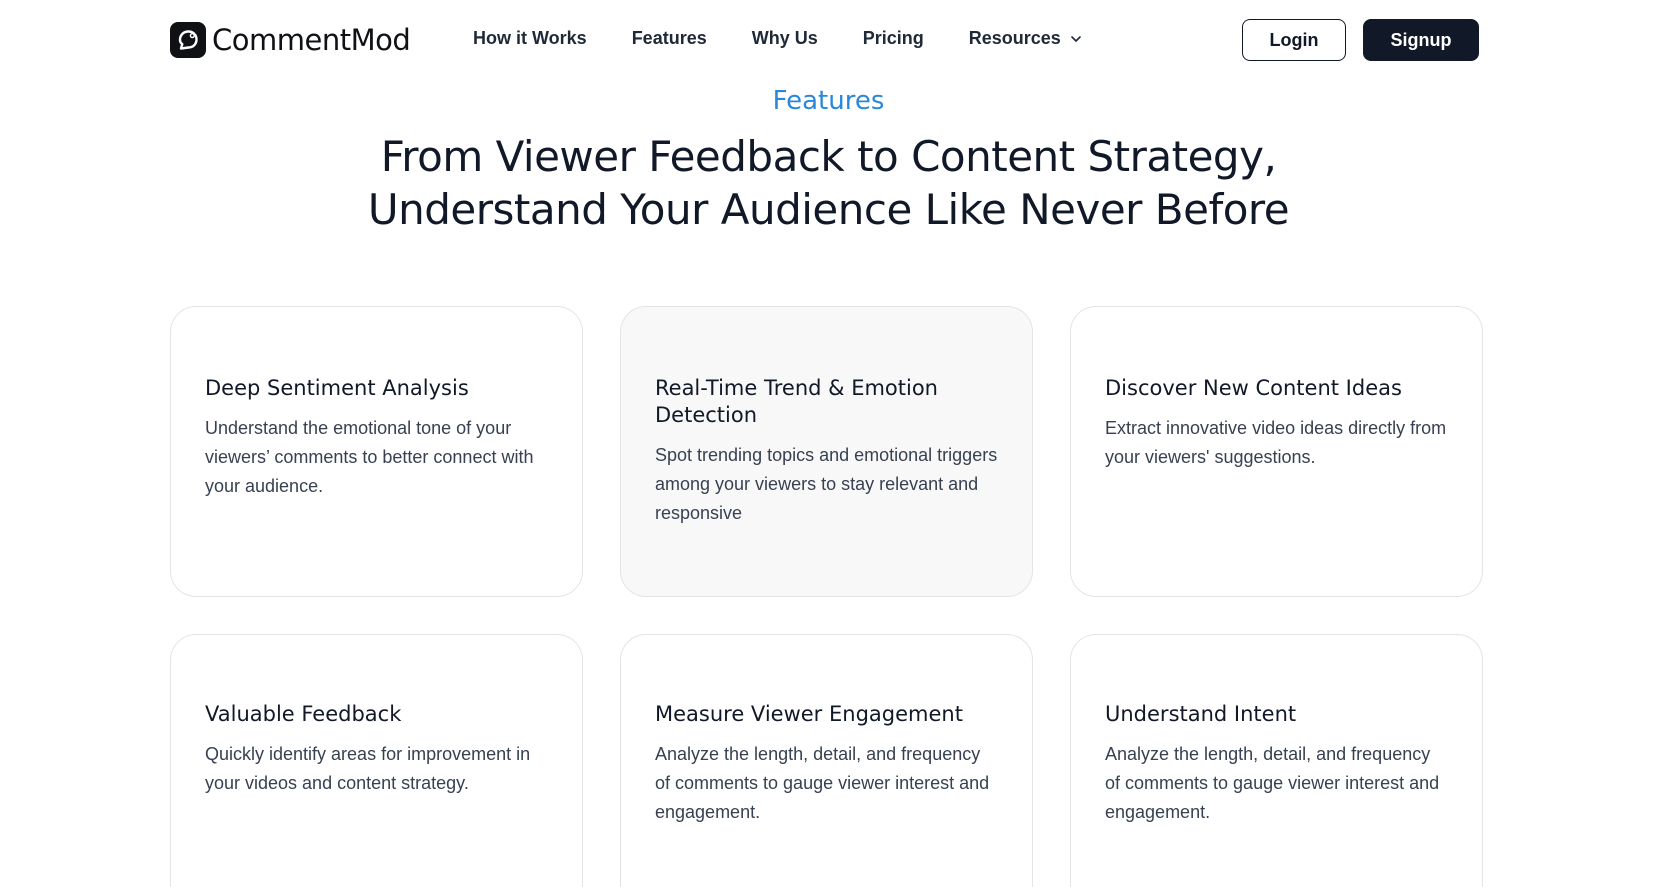 This screenshot has height=887, width=1657. I want to click on feature-card-title: Measure Viewer Engagement, so click(809, 714).